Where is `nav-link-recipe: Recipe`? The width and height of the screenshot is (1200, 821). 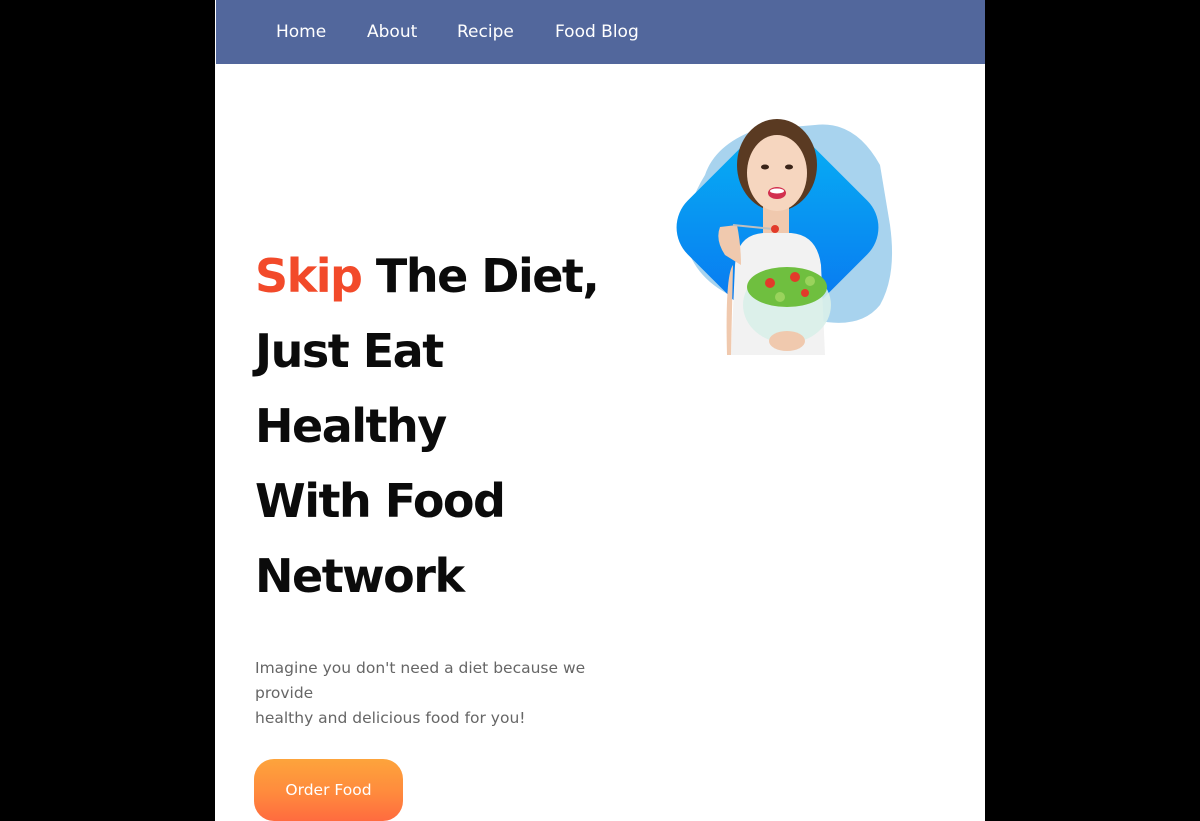 nav-link-recipe: Recipe is located at coordinates (485, 32).